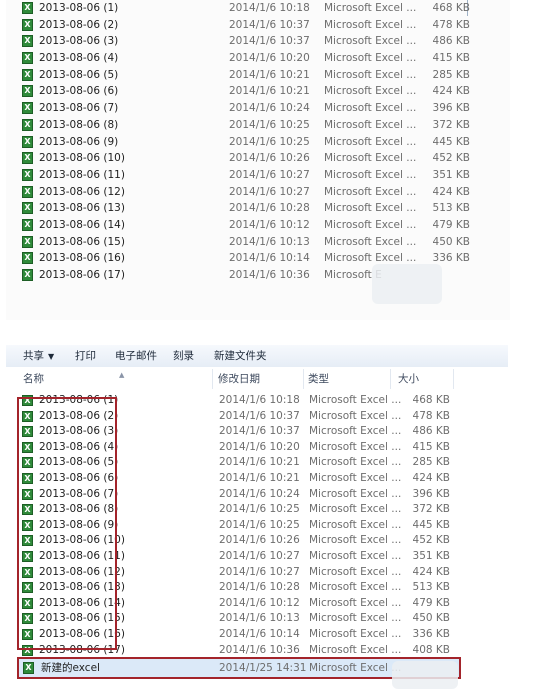 This screenshot has width=535, height=692. I want to click on file-date: 2014/1/6 10:21, so click(259, 477).